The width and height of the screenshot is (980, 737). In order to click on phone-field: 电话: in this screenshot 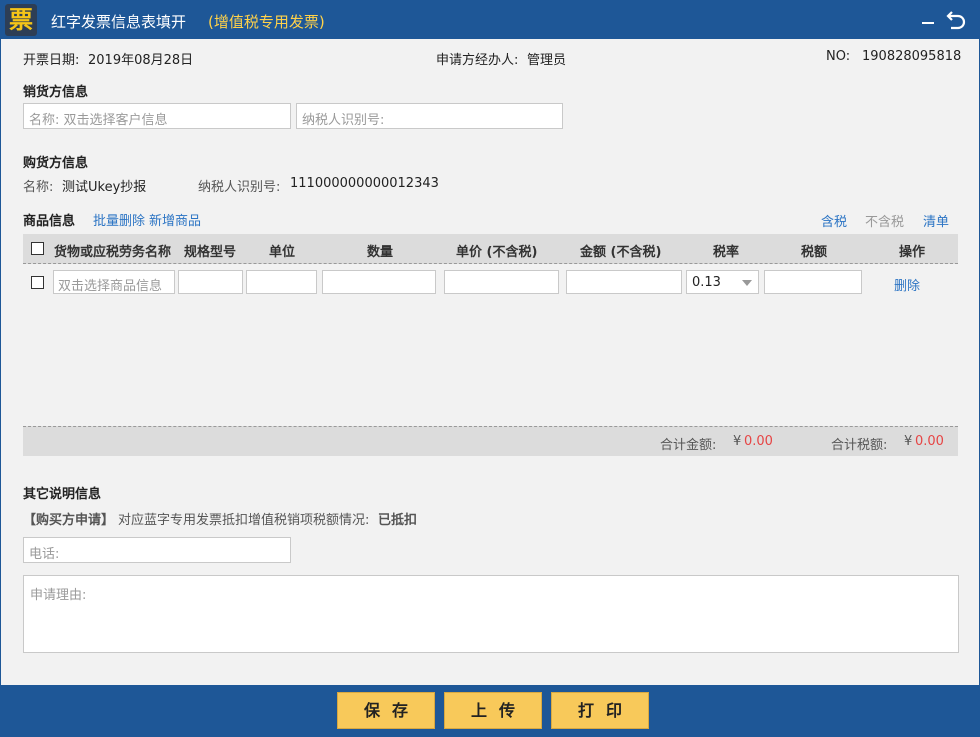, I will do `click(157, 550)`.